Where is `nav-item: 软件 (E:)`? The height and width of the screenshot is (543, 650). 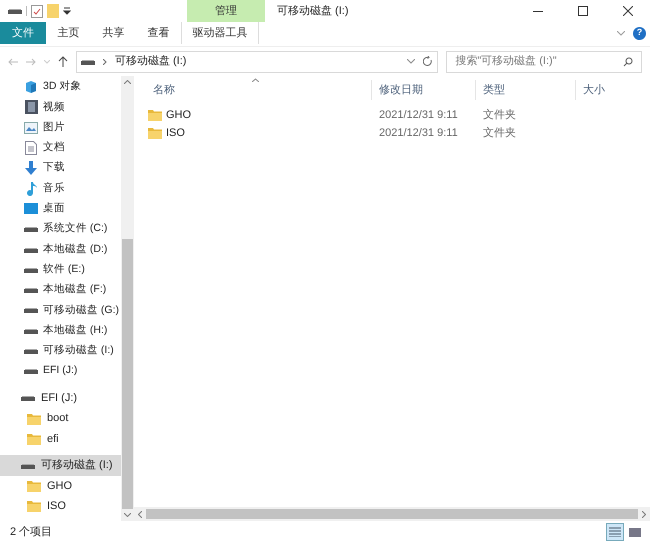
nav-item: 软件 (E:) is located at coordinates (60, 270).